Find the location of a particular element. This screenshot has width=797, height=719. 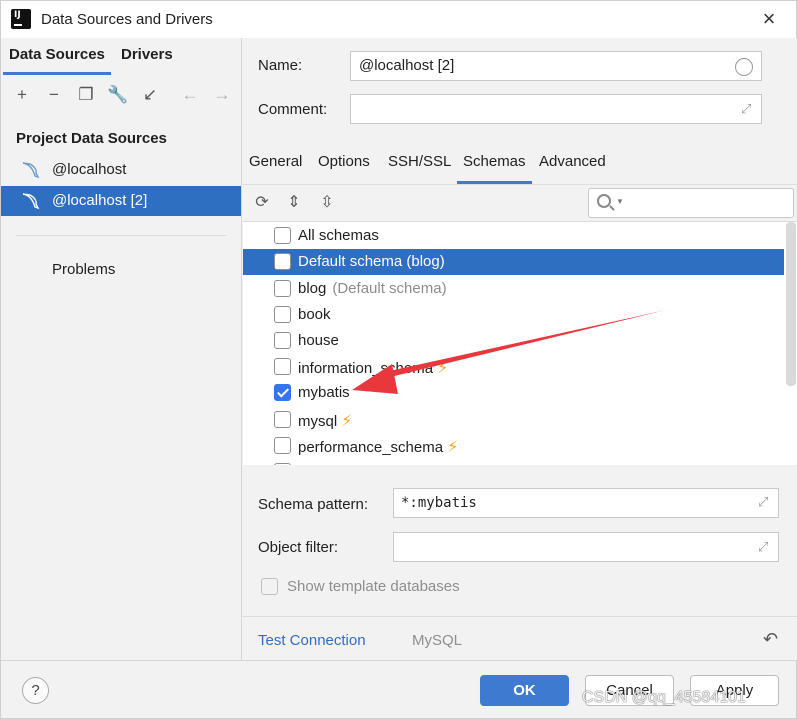

wrench-icon: 🔧 is located at coordinates (118, 95).